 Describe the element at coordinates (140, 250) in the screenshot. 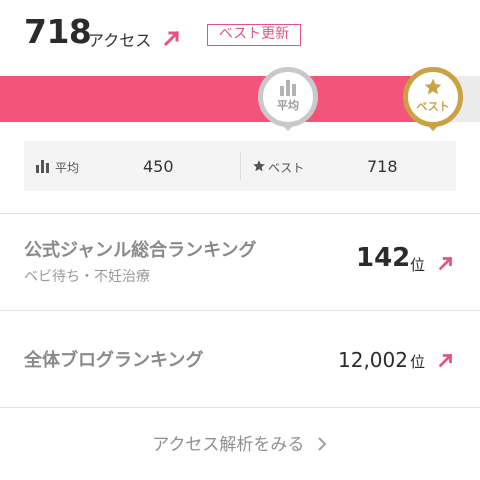

I see `genre-ranking-title: 公式ジャンル総合ランキング` at that location.